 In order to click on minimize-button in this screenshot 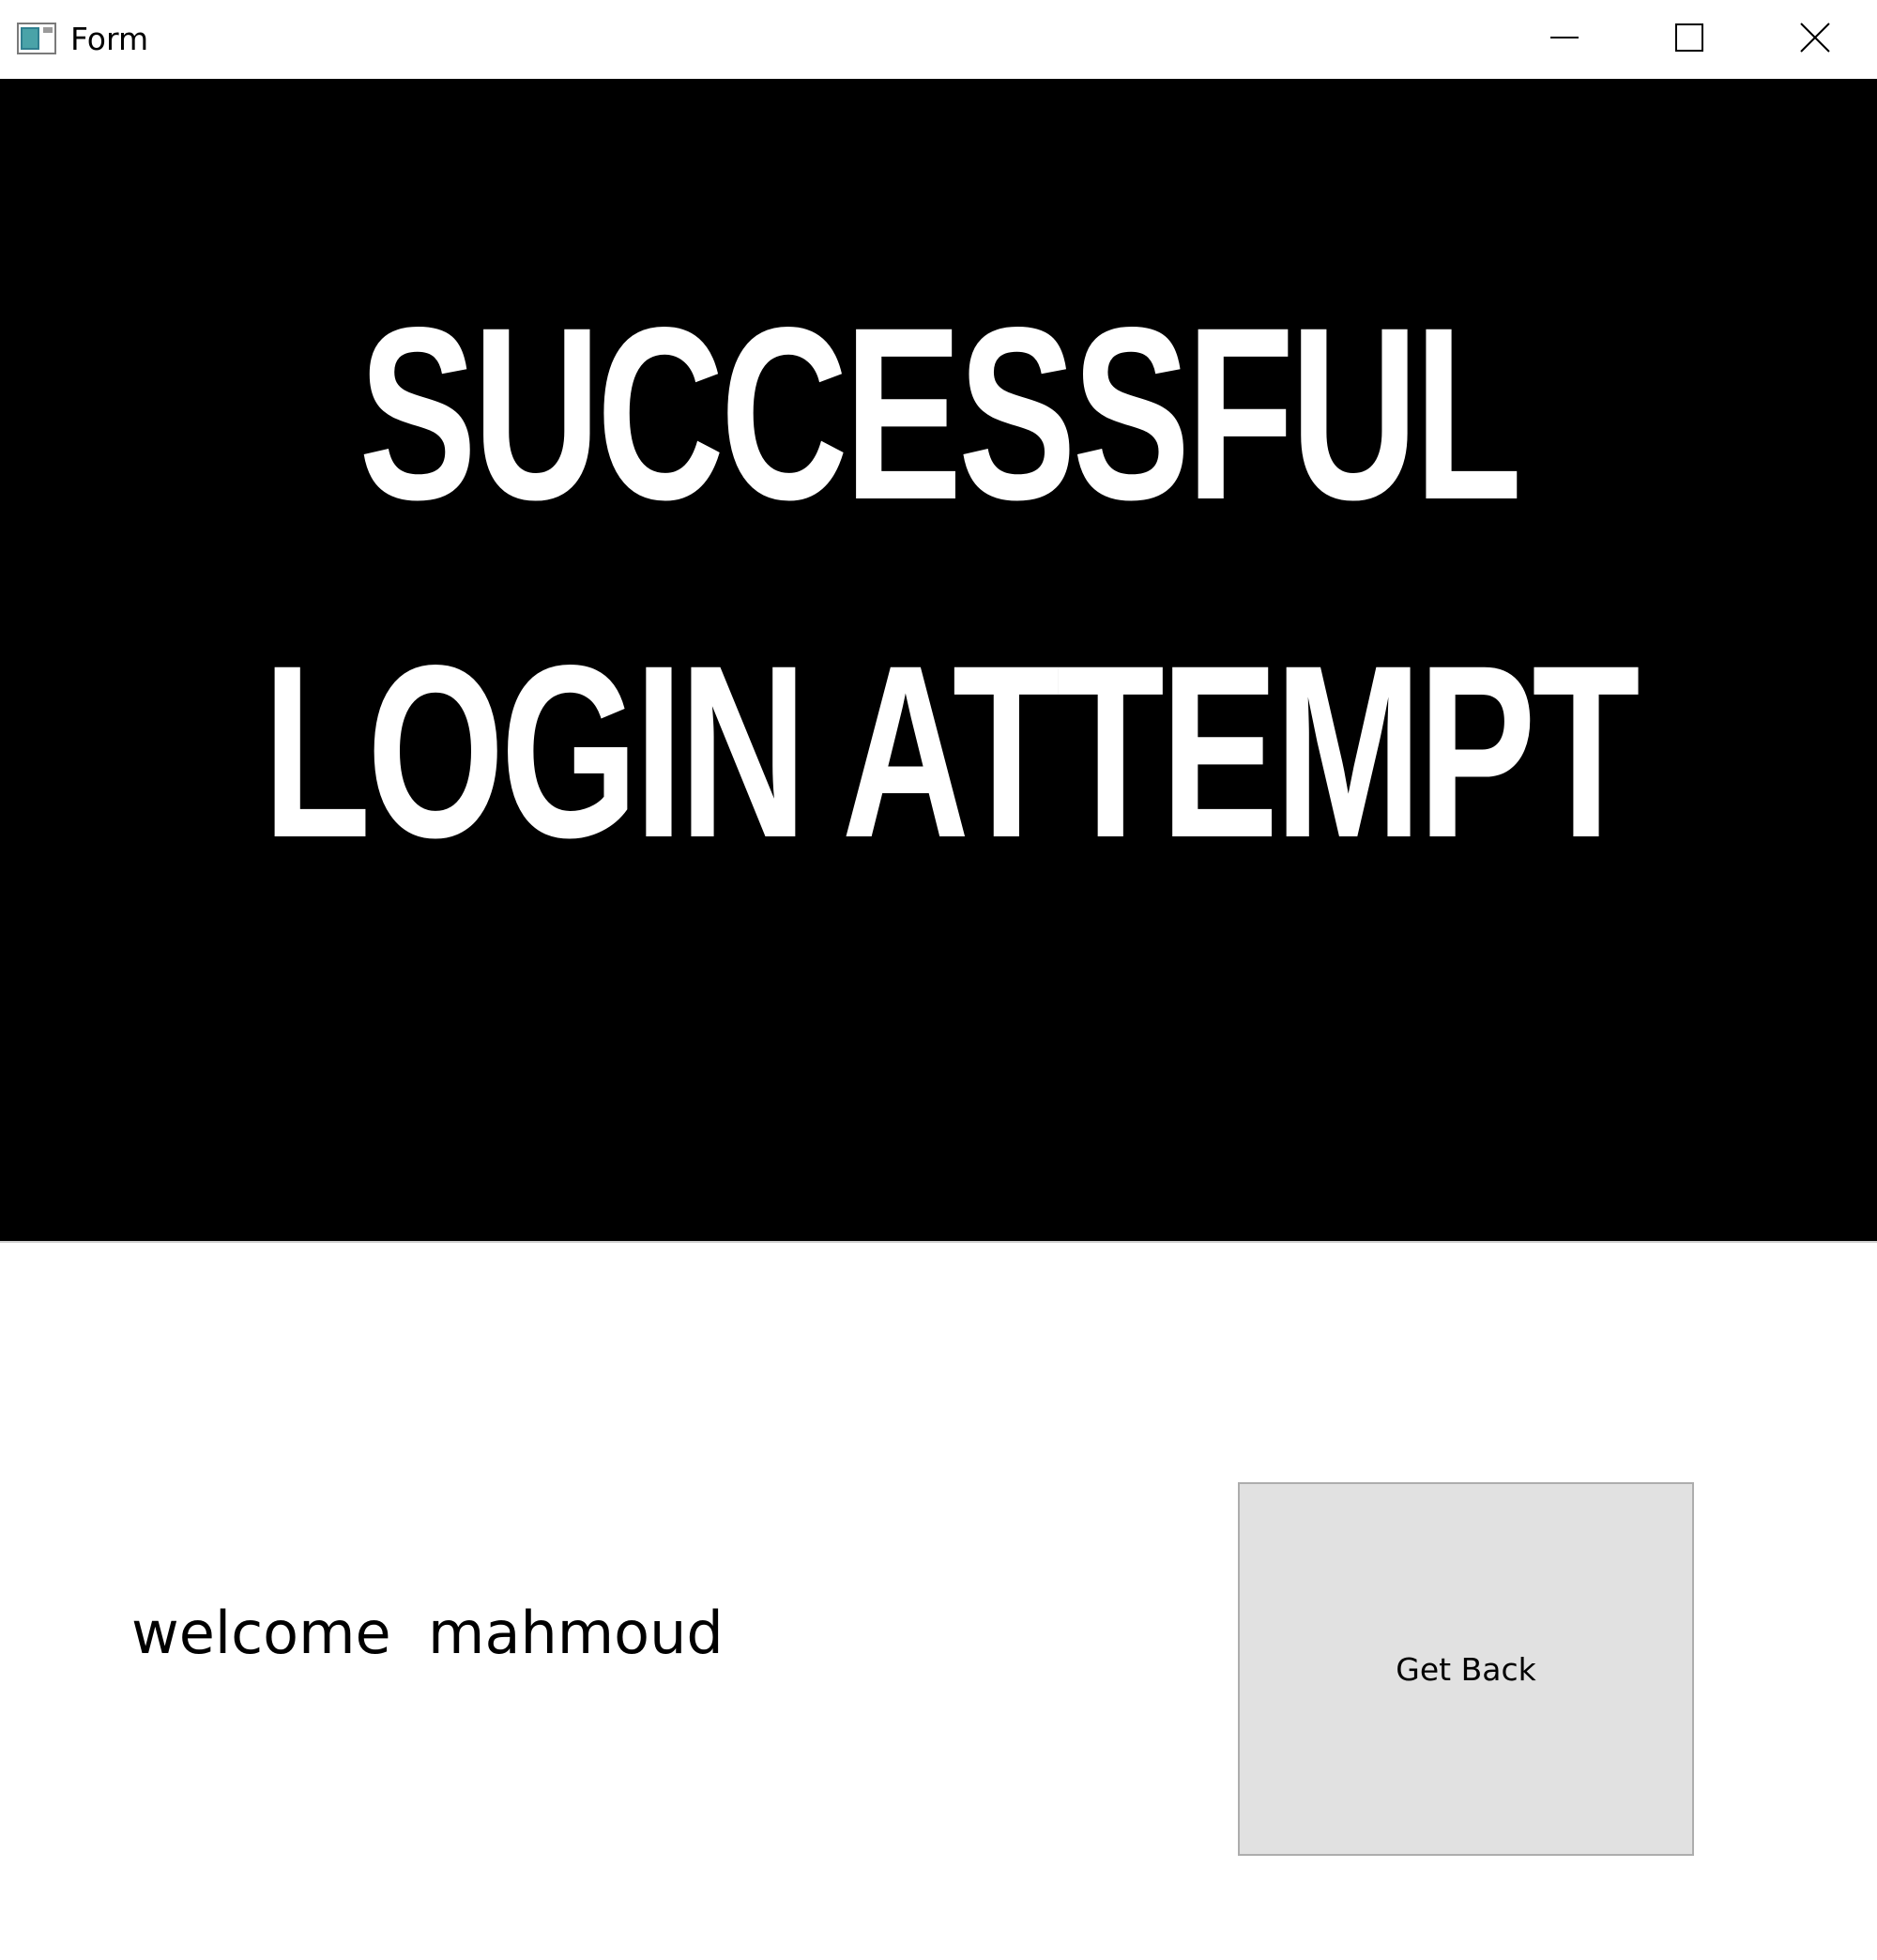, I will do `click(1564, 39)`.